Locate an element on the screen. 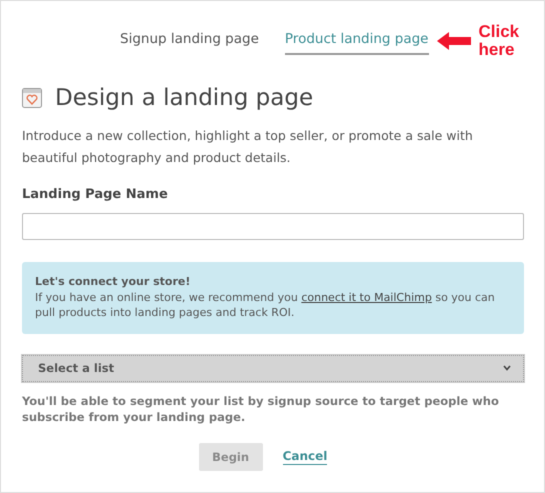  intro-text: Introduce a new collection, highlight a top seller, or promote a sale with beautiful photography and product details. is located at coordinates (248, 147).